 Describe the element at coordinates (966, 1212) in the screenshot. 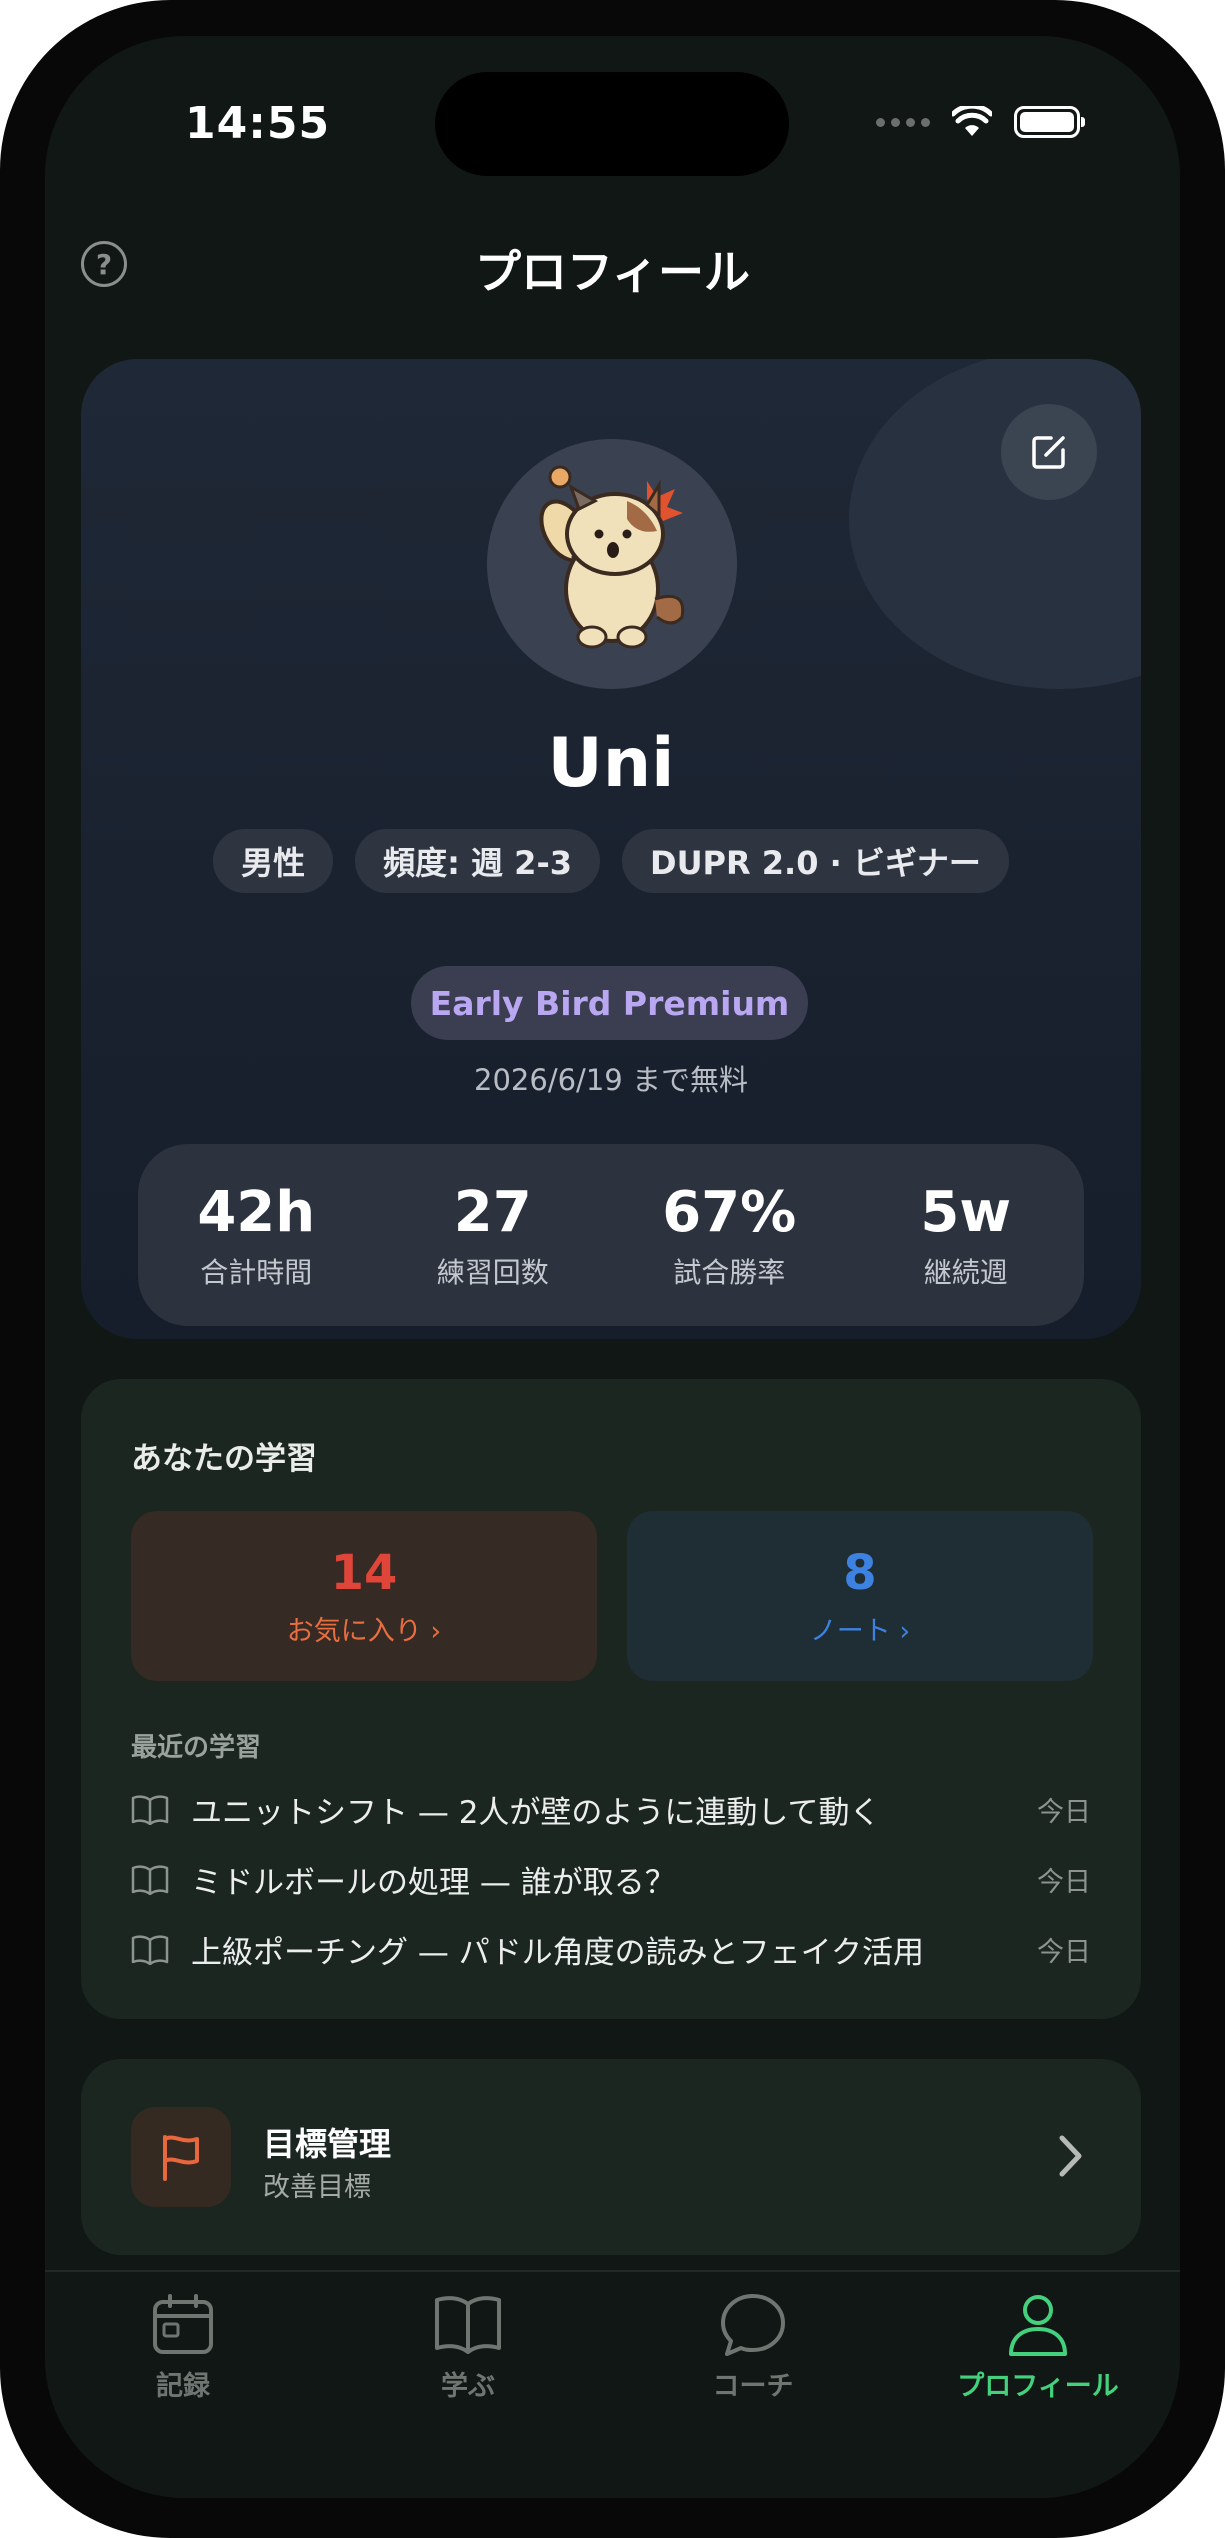

I see `stat-value: 5w` at that location.